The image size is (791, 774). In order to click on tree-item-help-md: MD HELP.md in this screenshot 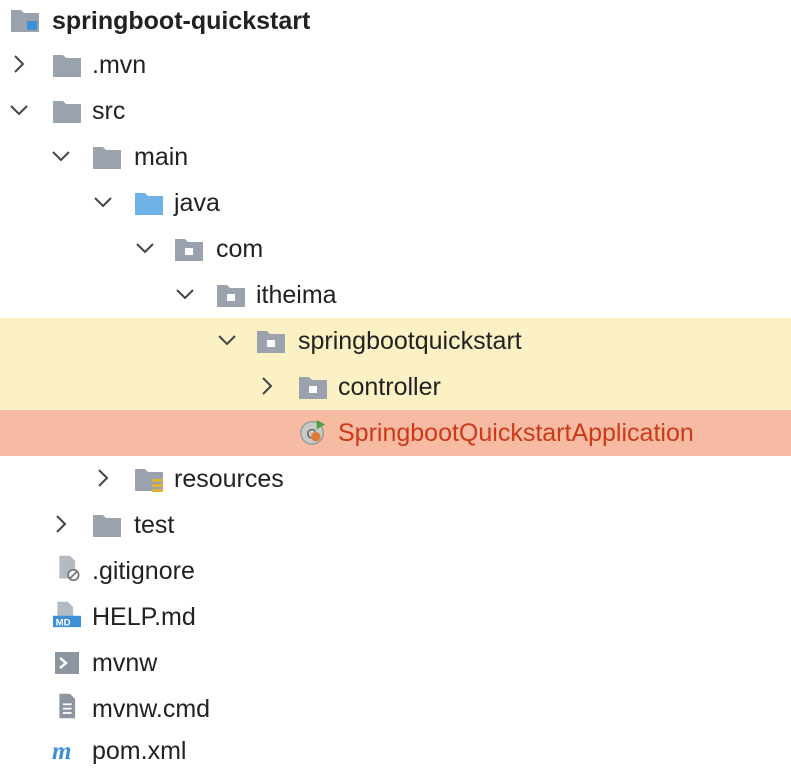, I will do `click(395, 617)`.